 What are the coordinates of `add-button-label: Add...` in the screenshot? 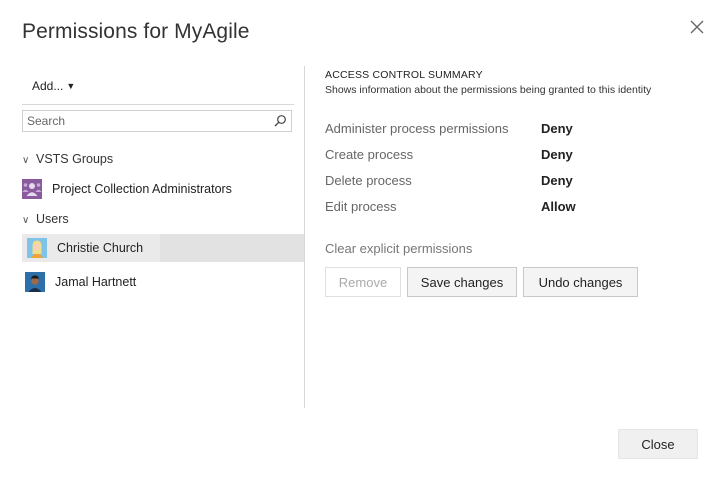 It's located at (48, 86).